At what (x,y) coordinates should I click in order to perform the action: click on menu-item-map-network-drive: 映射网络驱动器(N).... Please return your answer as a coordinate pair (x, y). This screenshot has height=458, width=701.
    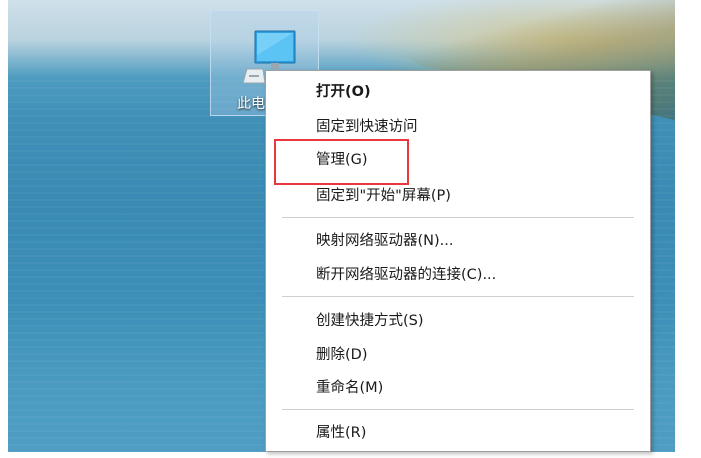
    Looking at the image, I should click on (385, 241).